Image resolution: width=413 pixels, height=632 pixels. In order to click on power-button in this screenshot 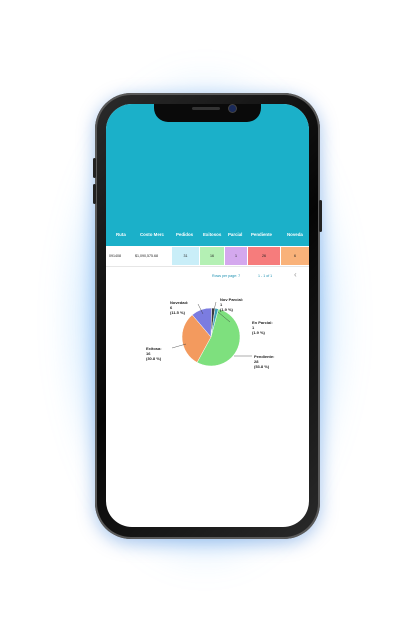, I will do `click(320, 216)`.